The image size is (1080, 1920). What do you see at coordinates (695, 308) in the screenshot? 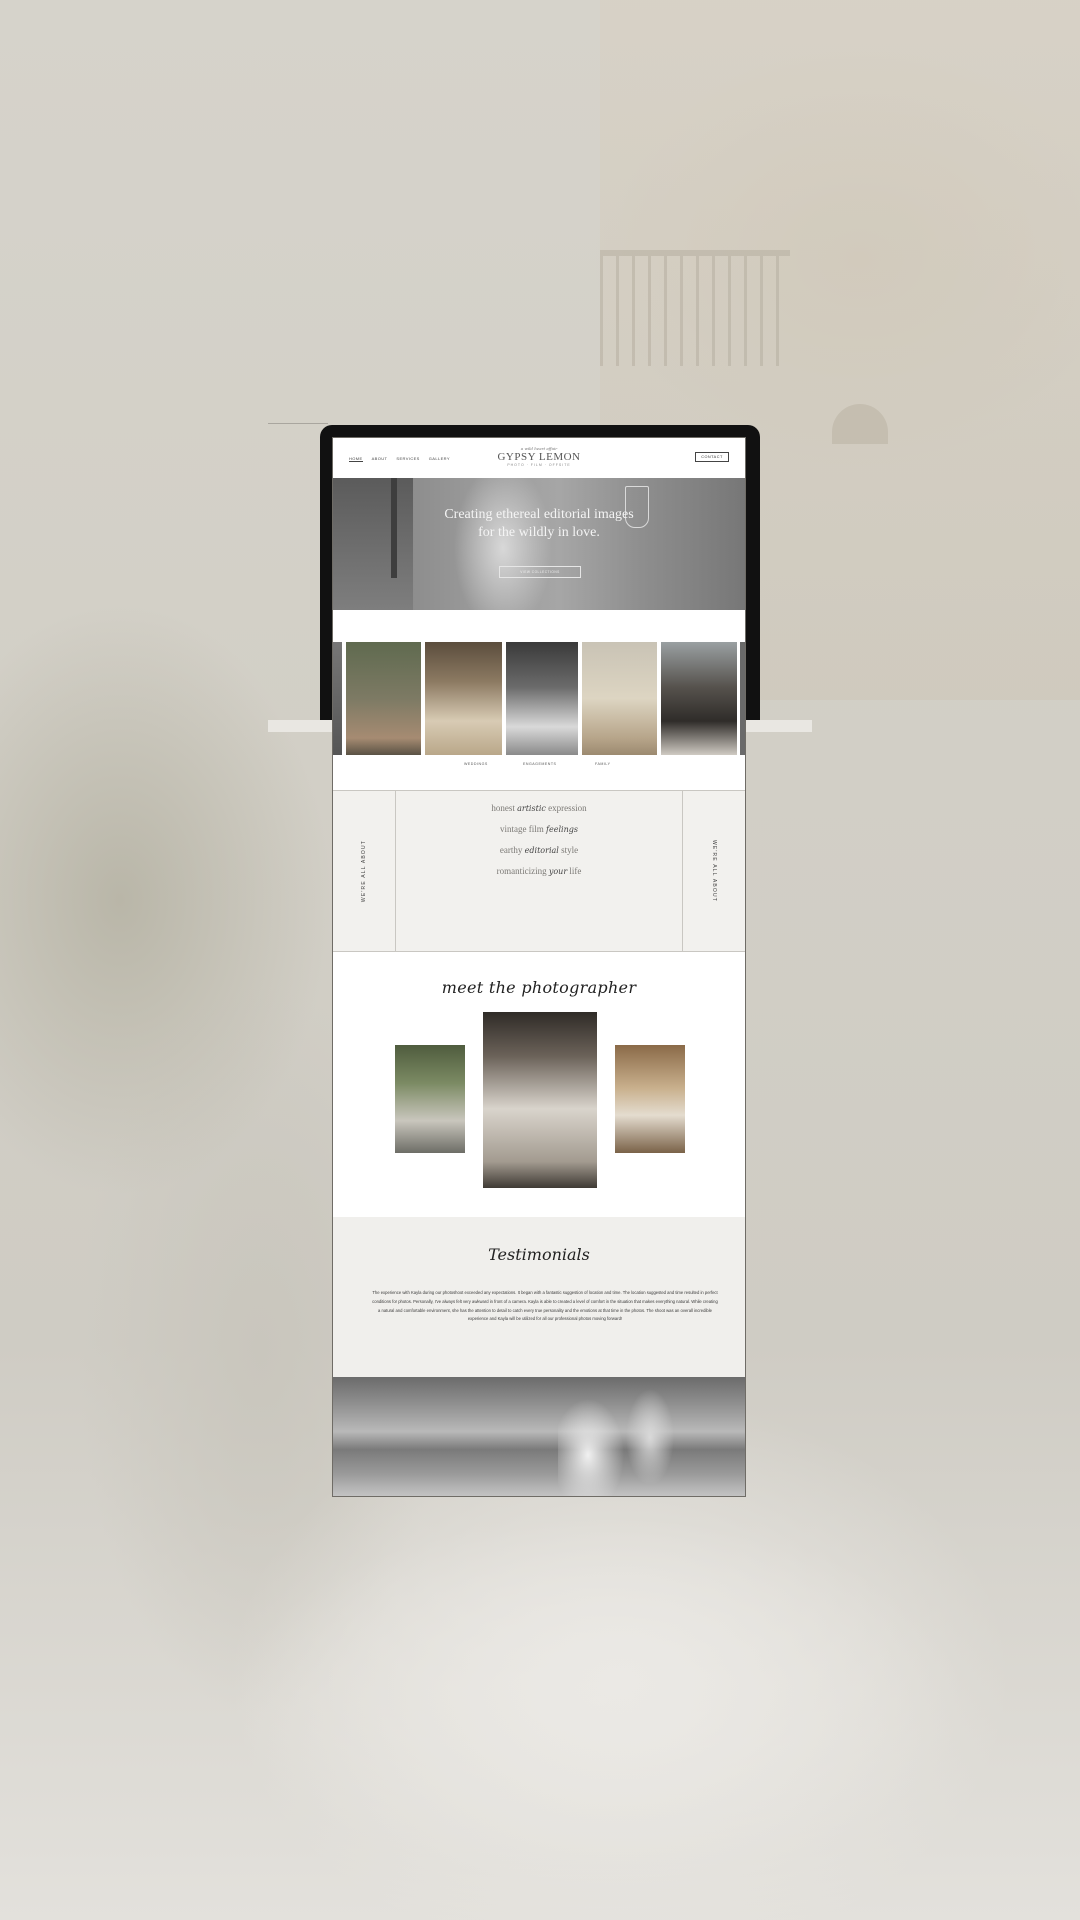
I see `background-balcony` at bounding box center [695, 308].